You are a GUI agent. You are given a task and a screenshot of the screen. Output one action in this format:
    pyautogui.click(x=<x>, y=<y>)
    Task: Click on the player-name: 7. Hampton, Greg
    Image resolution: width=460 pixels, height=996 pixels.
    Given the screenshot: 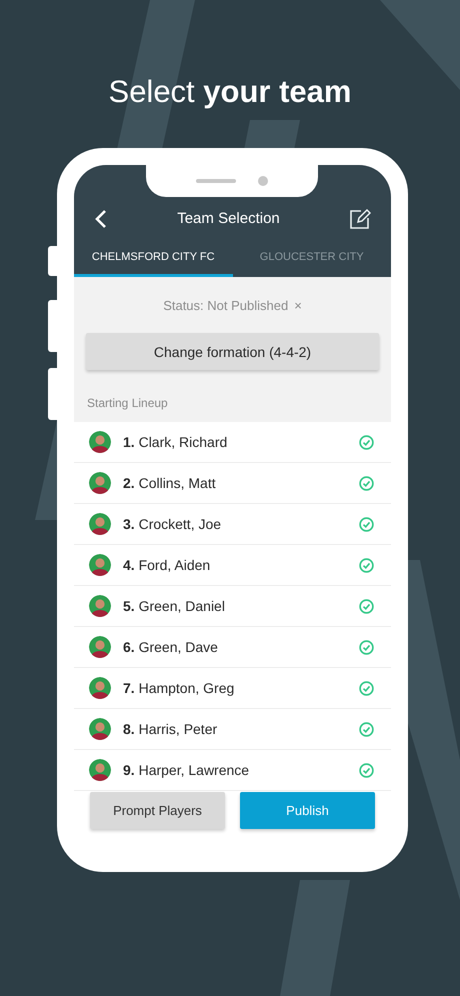 What is the action you would take?
    pyautogui.click(x=179, y=688)
    